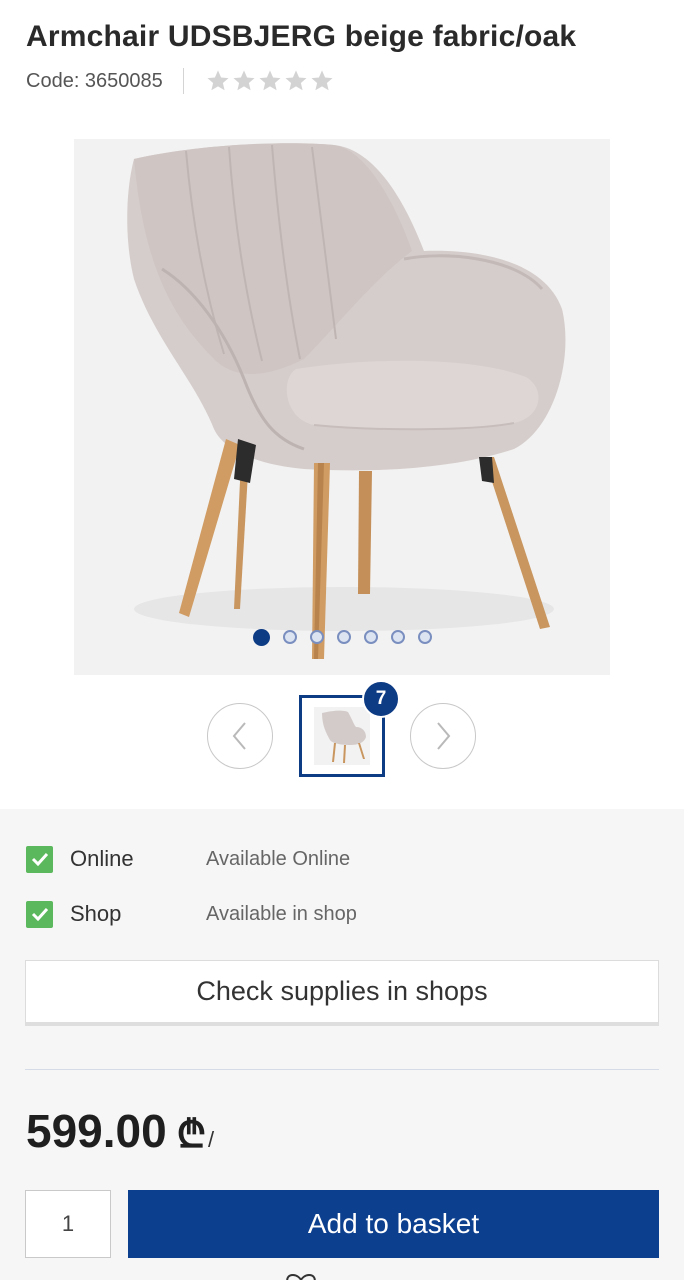 The image size is (684, 1280). I want to click on gallery-prev-button, so click(240, 736).